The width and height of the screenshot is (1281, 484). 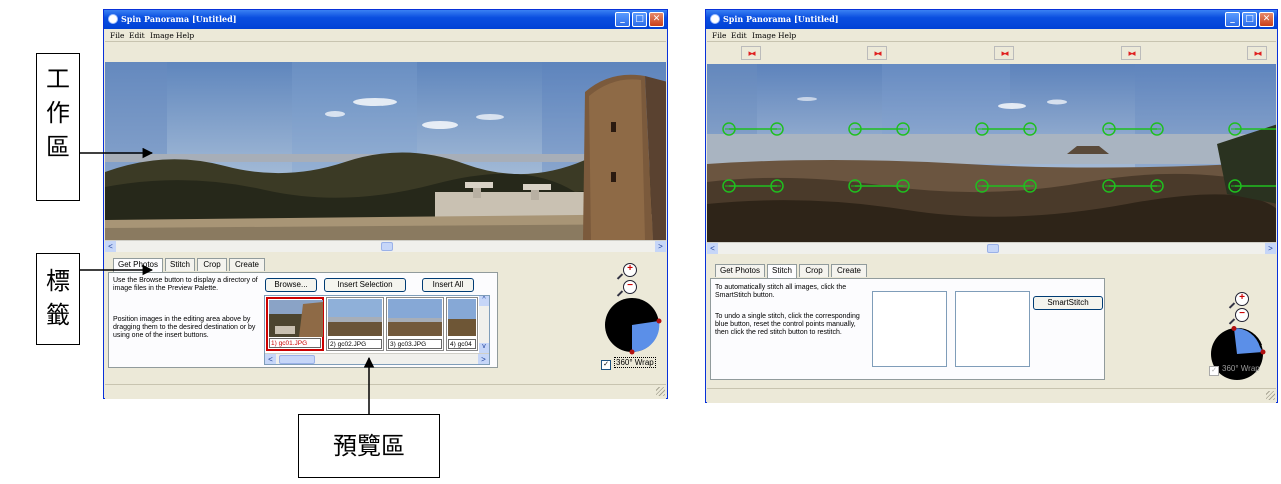 I want to click on callout-arrows, so click(x=227, y=280).